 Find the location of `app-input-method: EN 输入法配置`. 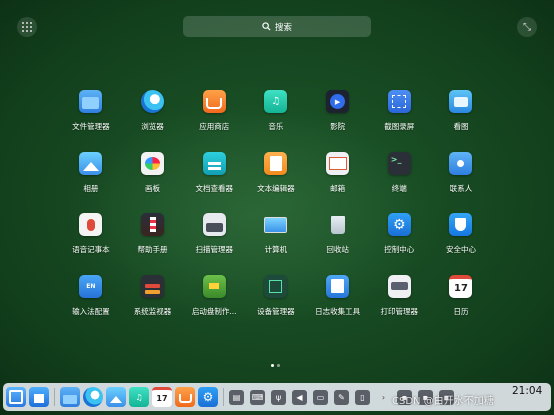

app-input-method: EN 输入法配置 is located at coordinates (91, 305).